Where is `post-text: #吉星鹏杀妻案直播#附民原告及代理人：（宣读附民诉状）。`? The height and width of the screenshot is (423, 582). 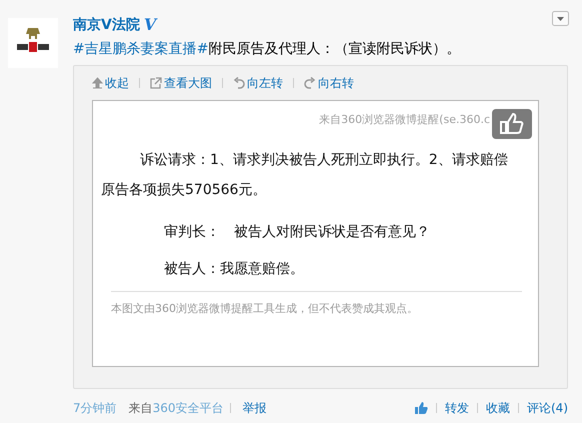 post-text: #吉星鹏杀妻案直播#附民原告及代理人：（宣读附民诉状）。 is located at coordinates (266, 49).